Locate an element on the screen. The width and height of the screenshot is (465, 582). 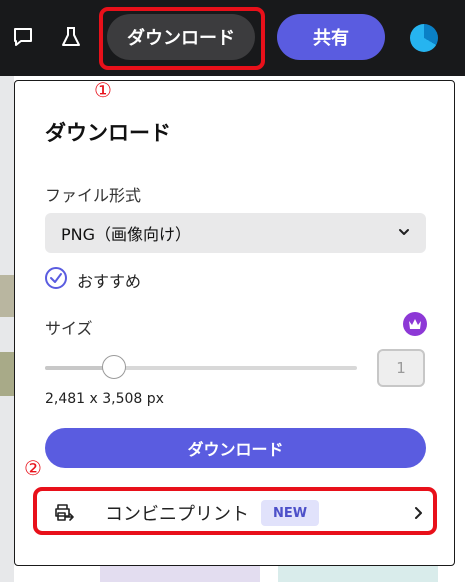
share-button: 共有 is located at coordinates (331, 37).